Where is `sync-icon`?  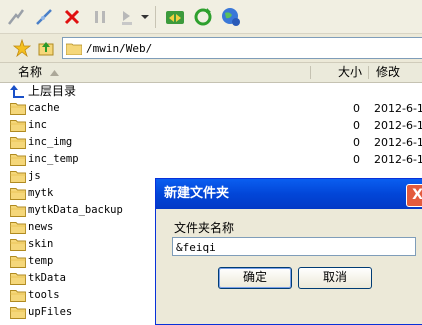
sync-icon is located at coordinates (175, 17).